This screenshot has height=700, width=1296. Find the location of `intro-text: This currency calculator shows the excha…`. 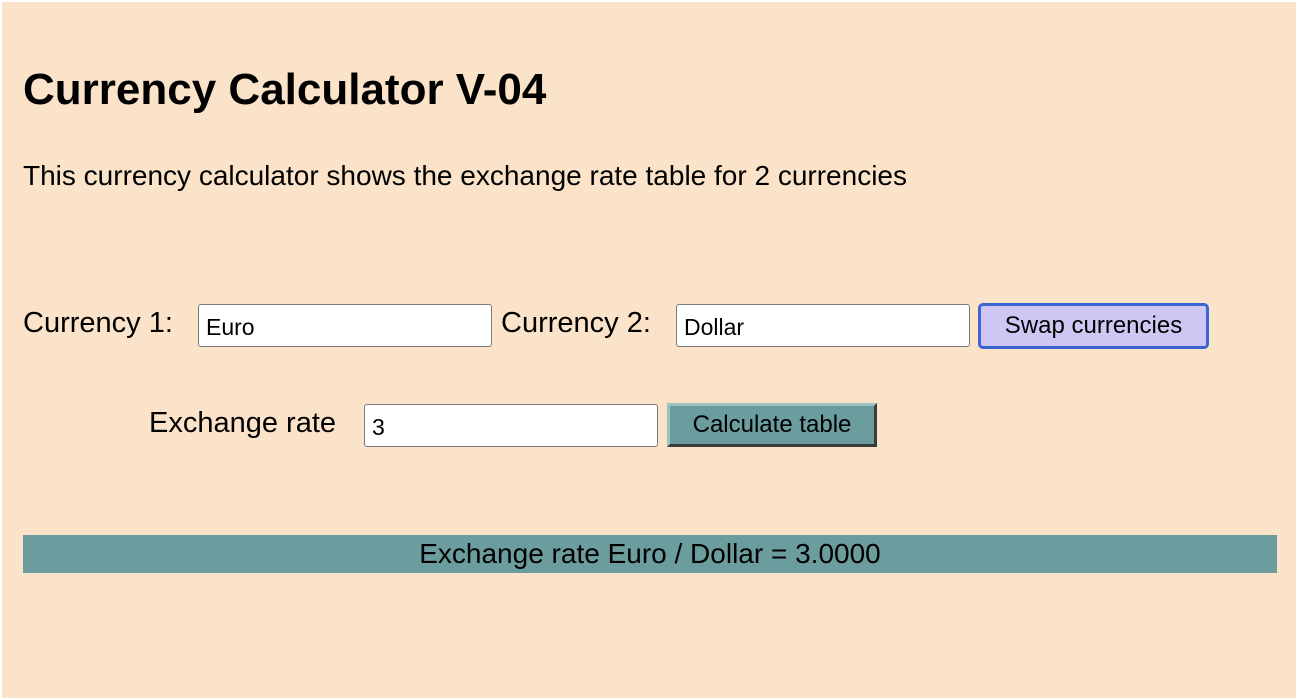

intro-text: This currency calculator shows the excha… is located at coordinates (465, 175).